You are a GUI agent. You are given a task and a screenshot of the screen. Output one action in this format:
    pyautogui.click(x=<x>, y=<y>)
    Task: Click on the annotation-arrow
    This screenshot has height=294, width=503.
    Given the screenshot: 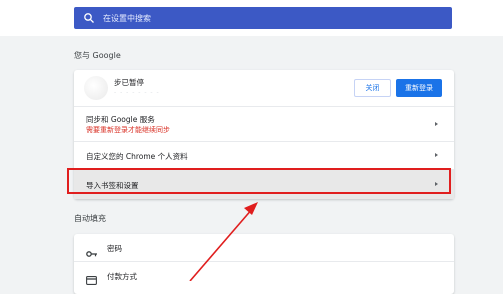 What is the action you would take?
    pyautogui.click(x=223, y=241)
    